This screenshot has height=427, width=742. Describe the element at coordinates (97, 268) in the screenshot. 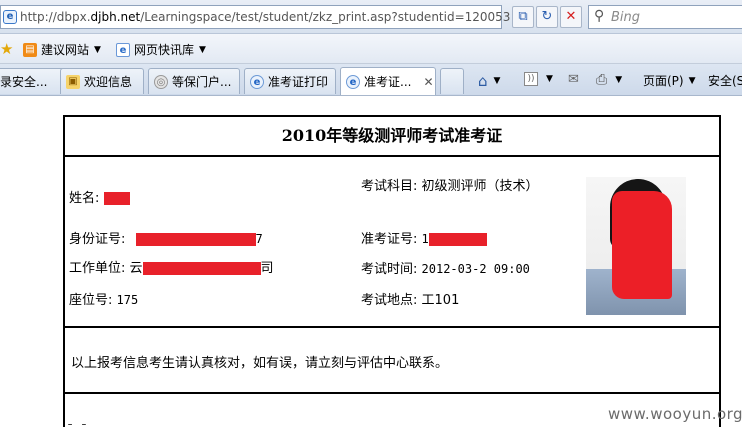

I see `work-unit-label: 工作单位:` at that location.